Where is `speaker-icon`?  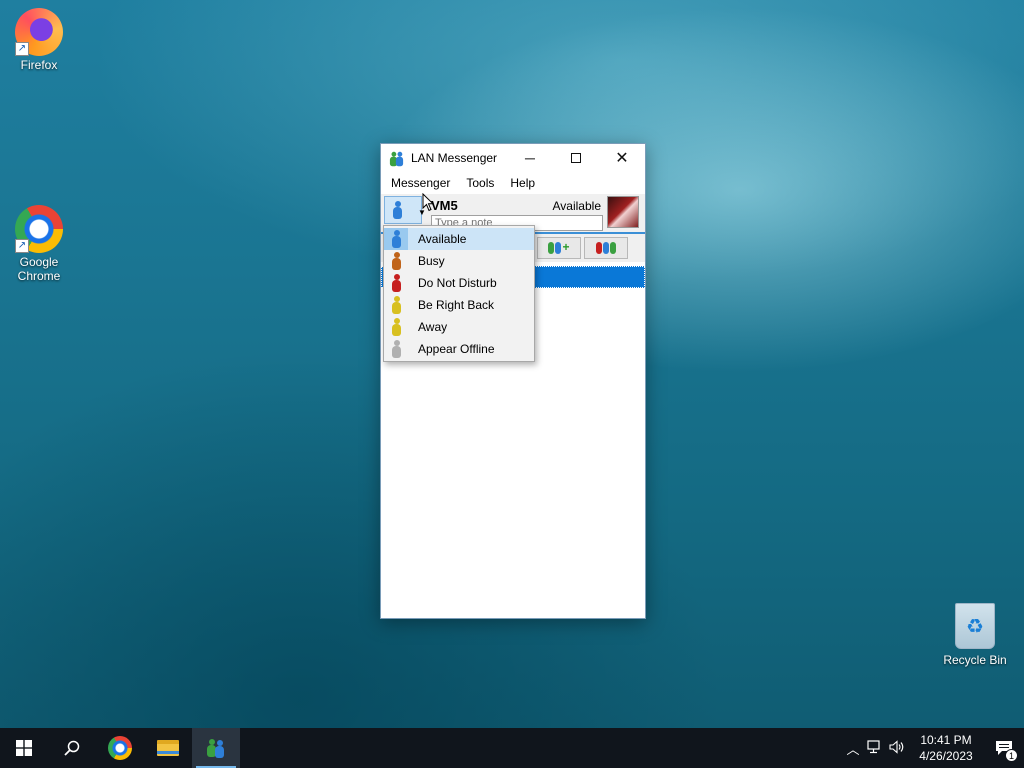
speaker-icon is located at coordinates (896, 746).